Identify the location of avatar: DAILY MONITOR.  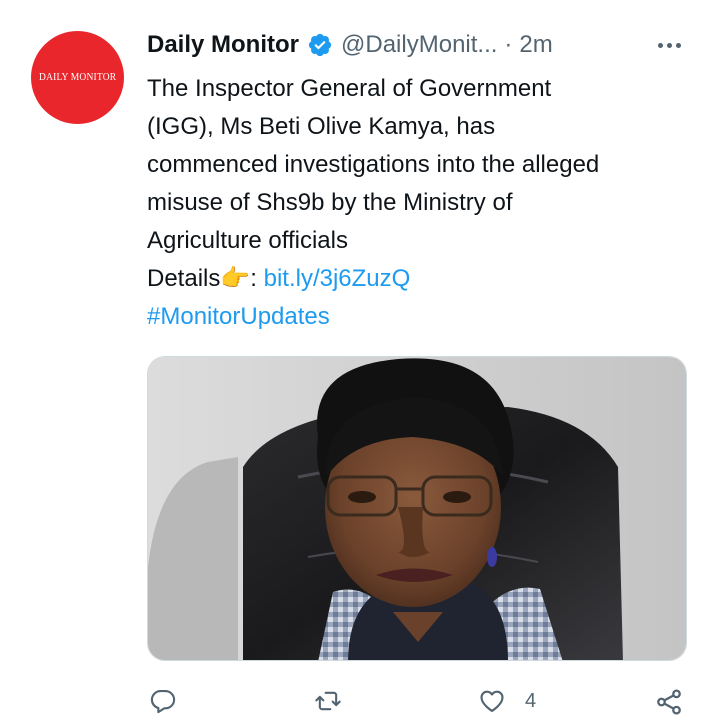
(77, 77).